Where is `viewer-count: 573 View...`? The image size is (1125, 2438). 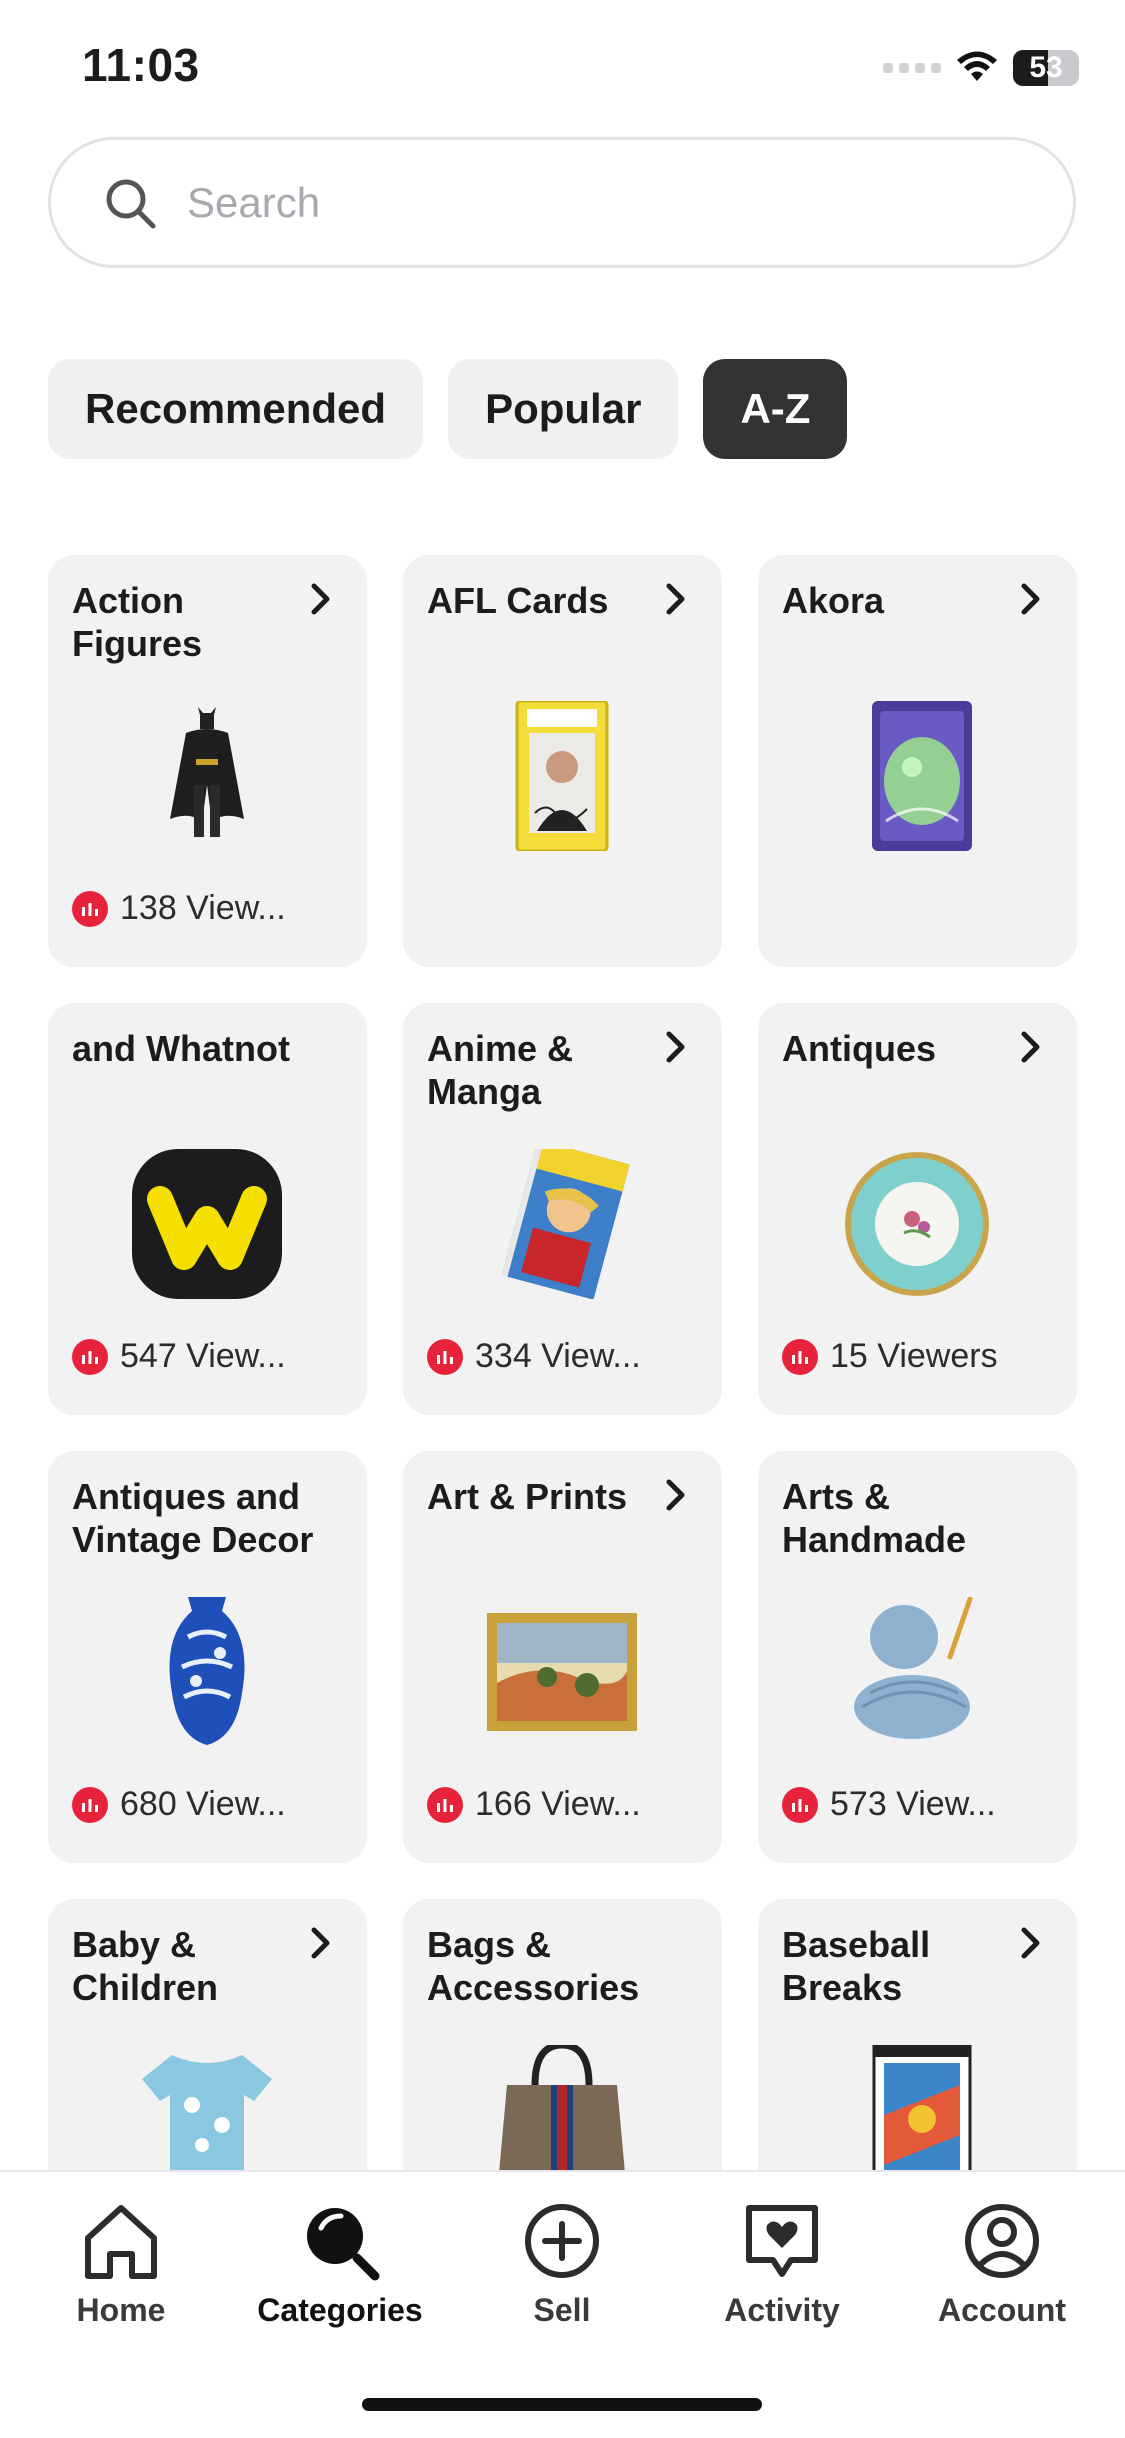 viewer-count: 573 View... is located at coordinates (889, 1804).